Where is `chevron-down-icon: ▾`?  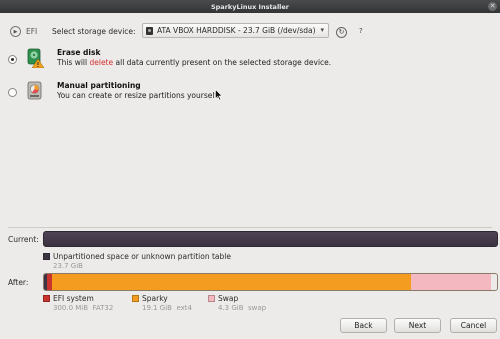 chevron-down-icon: ▾ is located at coordinates (322, 30).